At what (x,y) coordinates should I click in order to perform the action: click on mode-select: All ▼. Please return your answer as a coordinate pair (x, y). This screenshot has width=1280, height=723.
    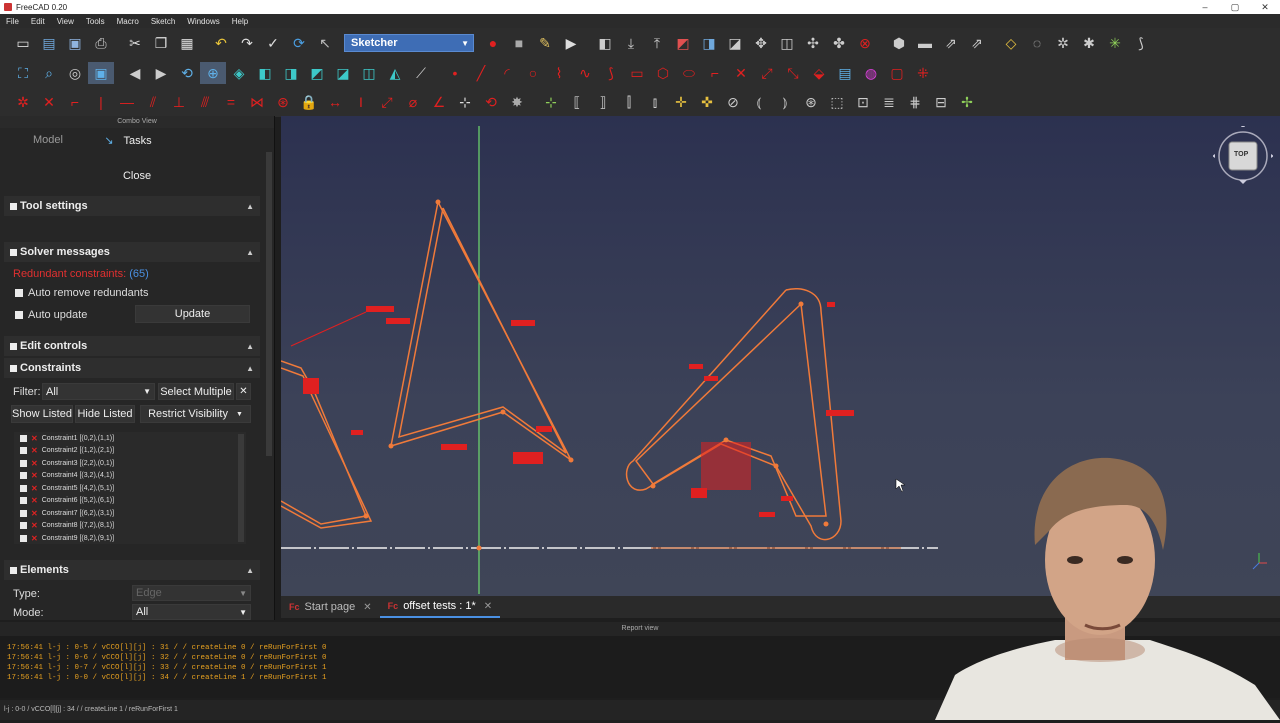
    Looking at the image, I should click on (191, 612).